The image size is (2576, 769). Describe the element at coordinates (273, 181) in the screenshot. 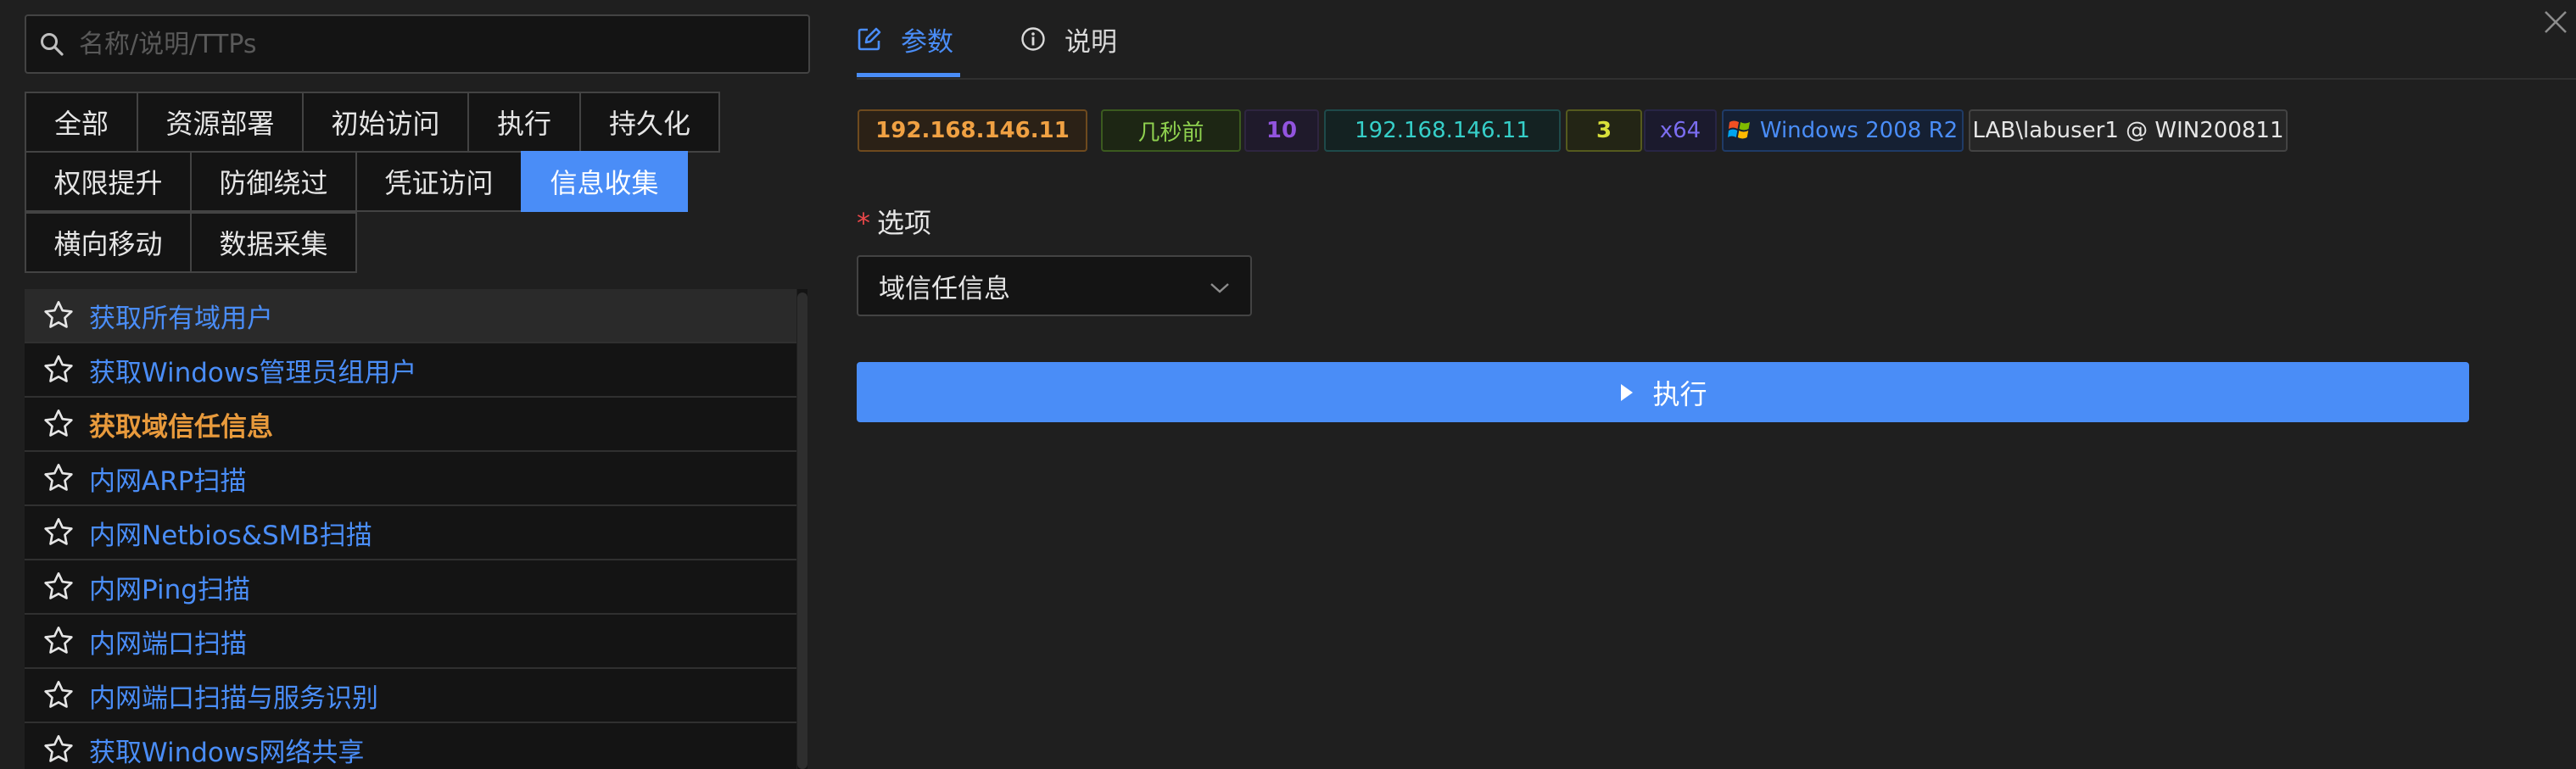

I see `tactic-tab-defense-evasion: 防御绕过` at that location.